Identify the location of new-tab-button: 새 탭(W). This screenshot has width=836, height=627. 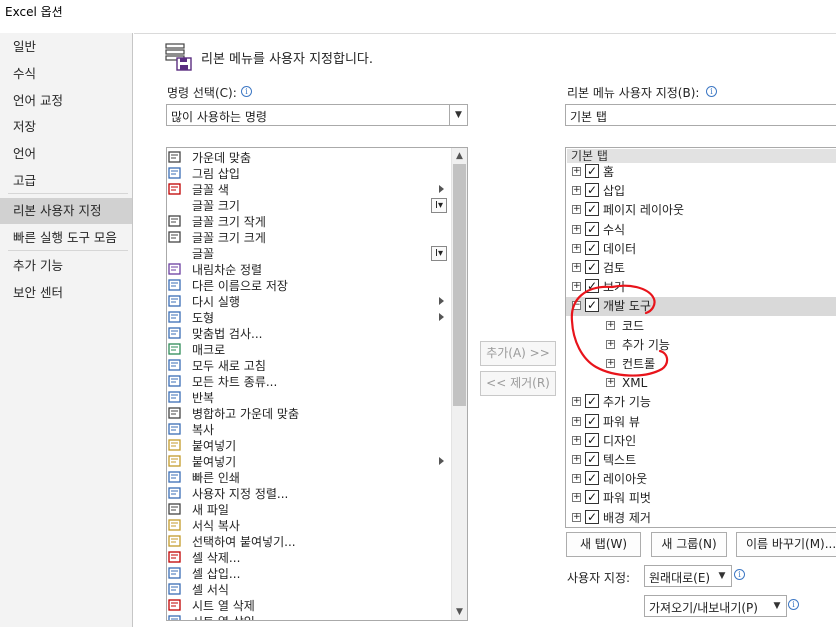
(603, 544).